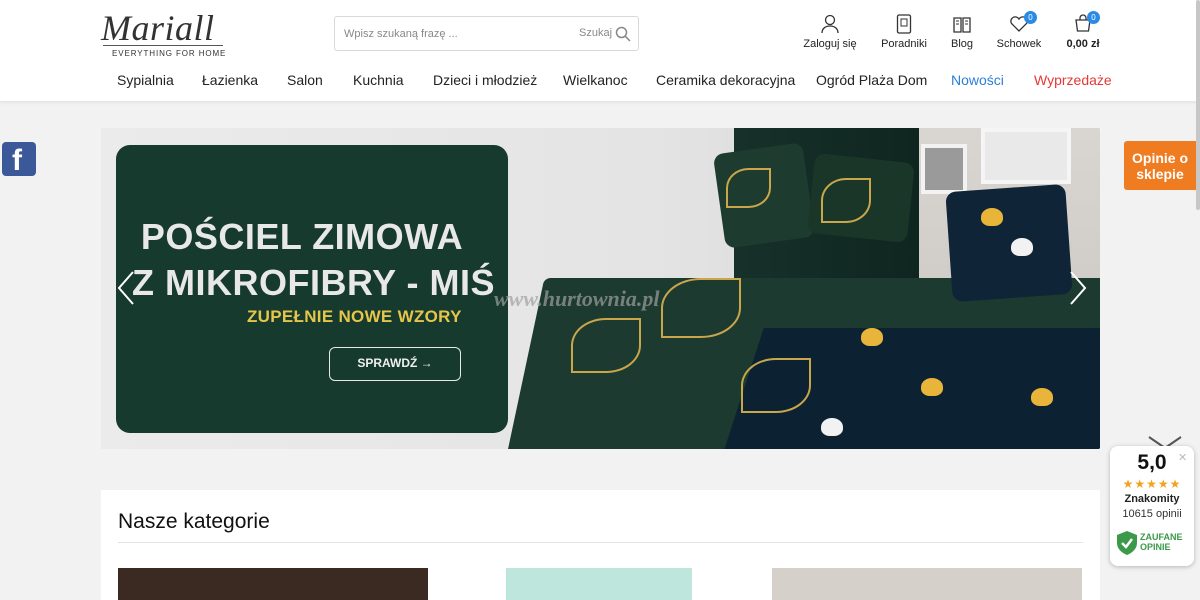 The width and height of the screenshot is (1200, 600). What do you see at coordinates (977, 80) in the screenshot?
I see `nav-item-nowosci: Nowości` at bounding box center [977, 80].